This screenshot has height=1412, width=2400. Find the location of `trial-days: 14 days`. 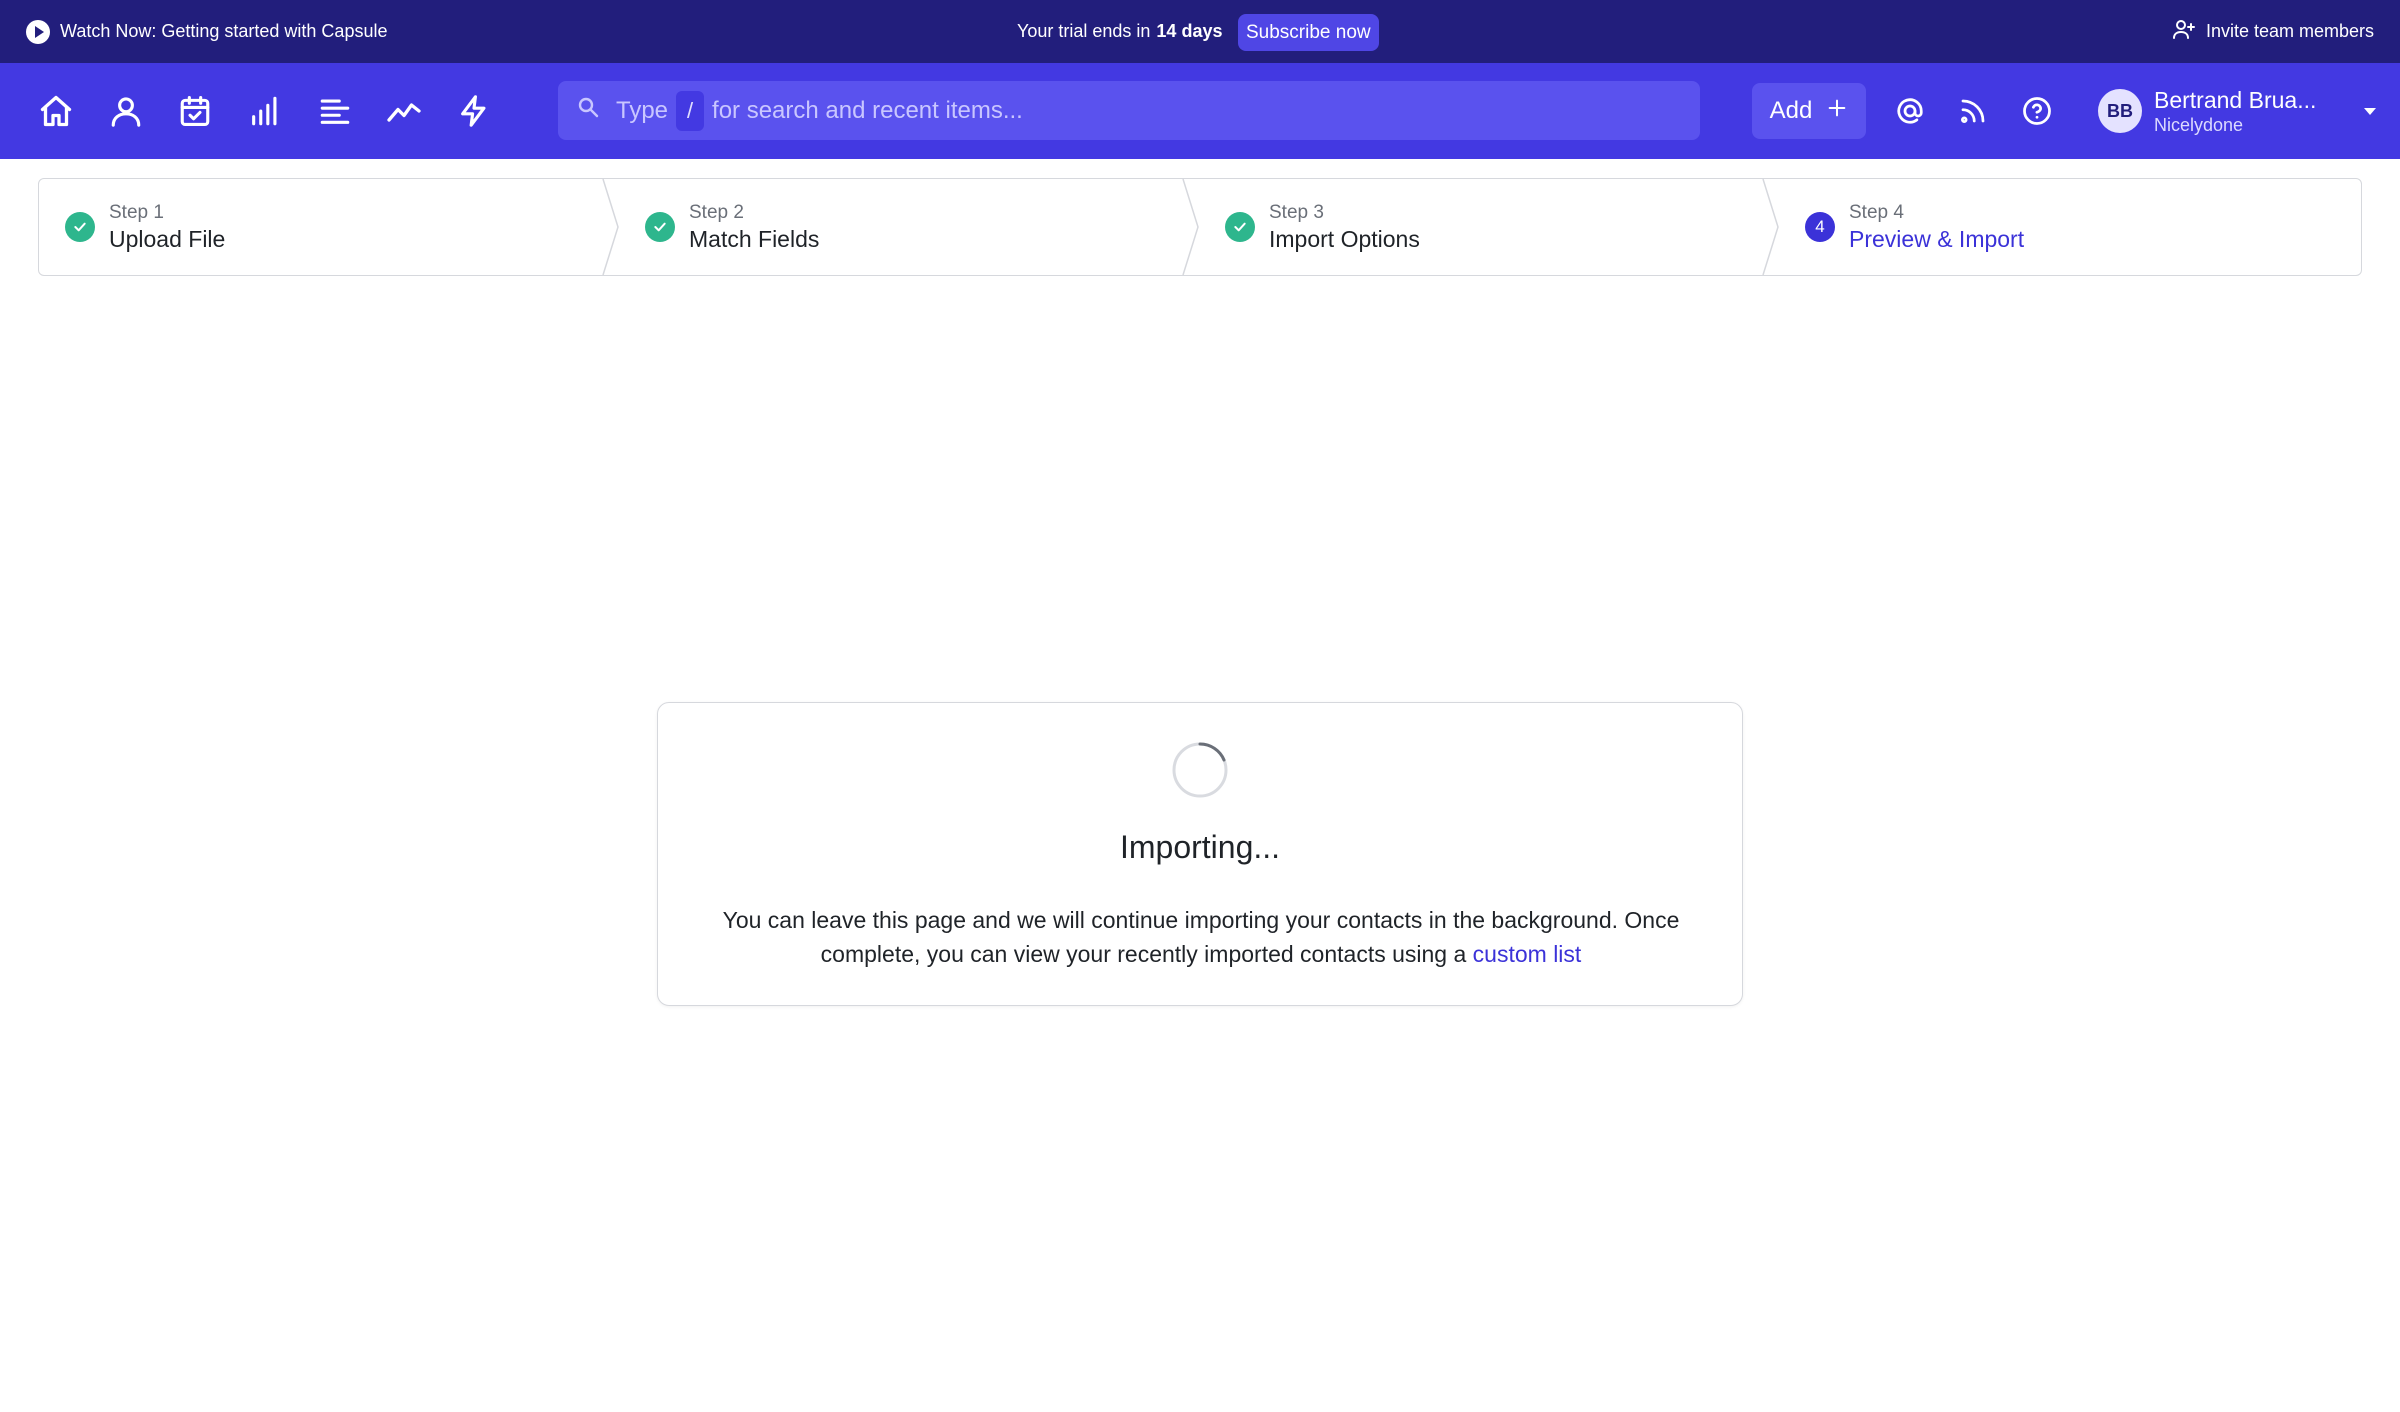

trial-days: 14 days is located at coordinates (1189, 31).